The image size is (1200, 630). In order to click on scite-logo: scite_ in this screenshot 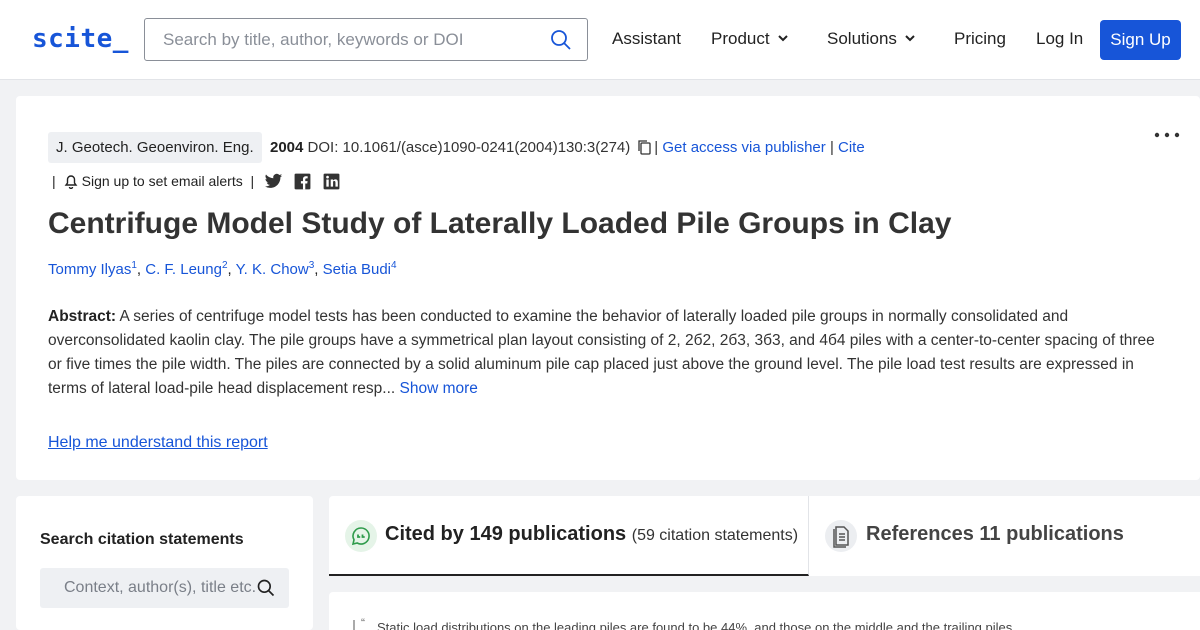, I will do `click(80, 39)`.